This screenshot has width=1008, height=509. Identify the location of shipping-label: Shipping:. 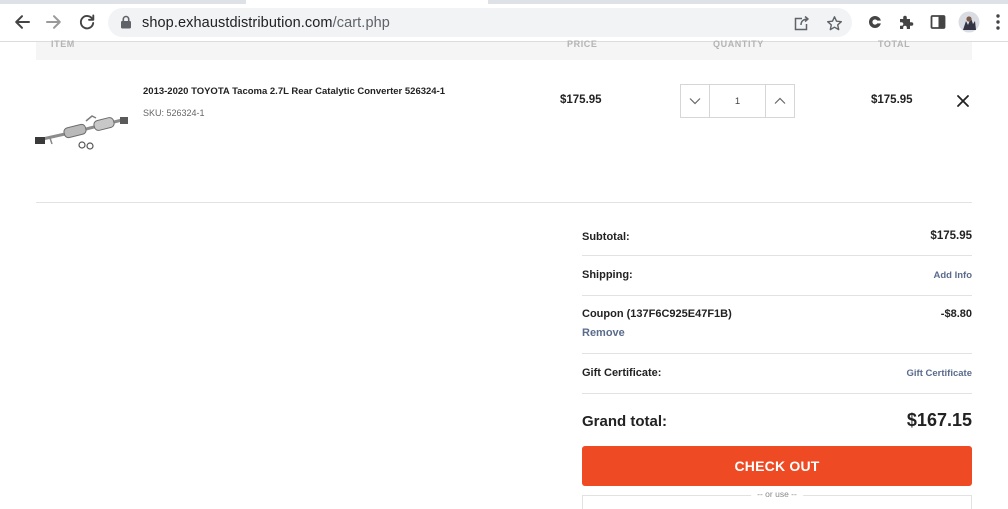
(607, 275).